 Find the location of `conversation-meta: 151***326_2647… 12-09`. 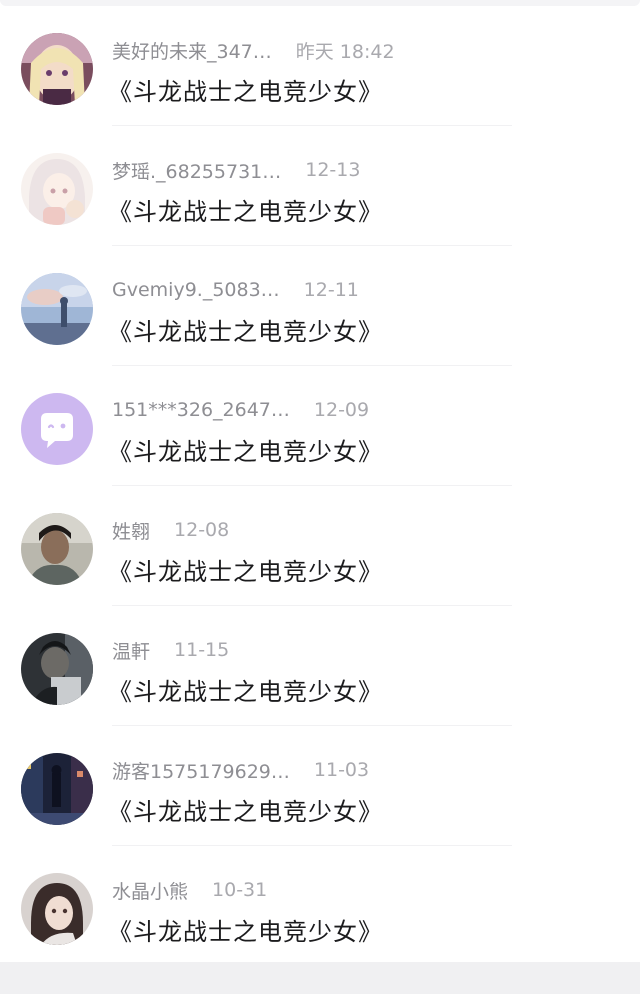

conversation-meta: 151***326_2647… 12-09 is located at coordinates (240, 410).